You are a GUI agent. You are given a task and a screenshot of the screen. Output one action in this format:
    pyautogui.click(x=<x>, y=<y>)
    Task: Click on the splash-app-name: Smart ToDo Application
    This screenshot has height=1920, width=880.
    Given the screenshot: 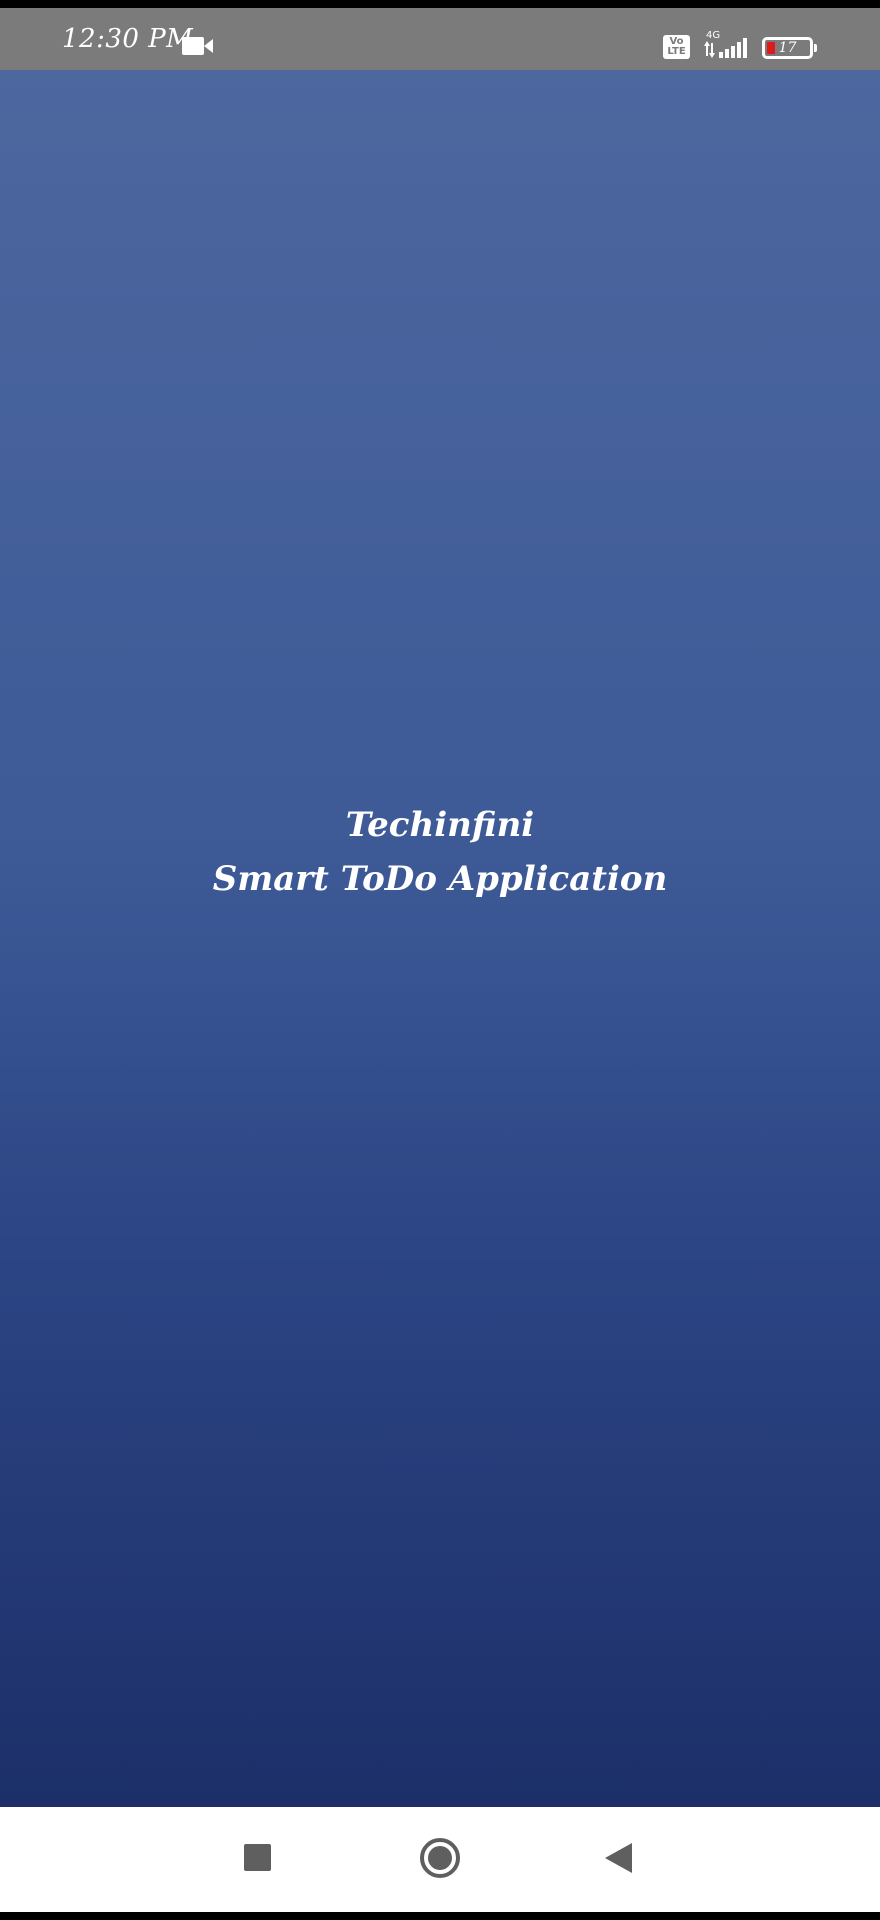 What is the action you would take?
    pyautogui.click(x=440, y=879)
    